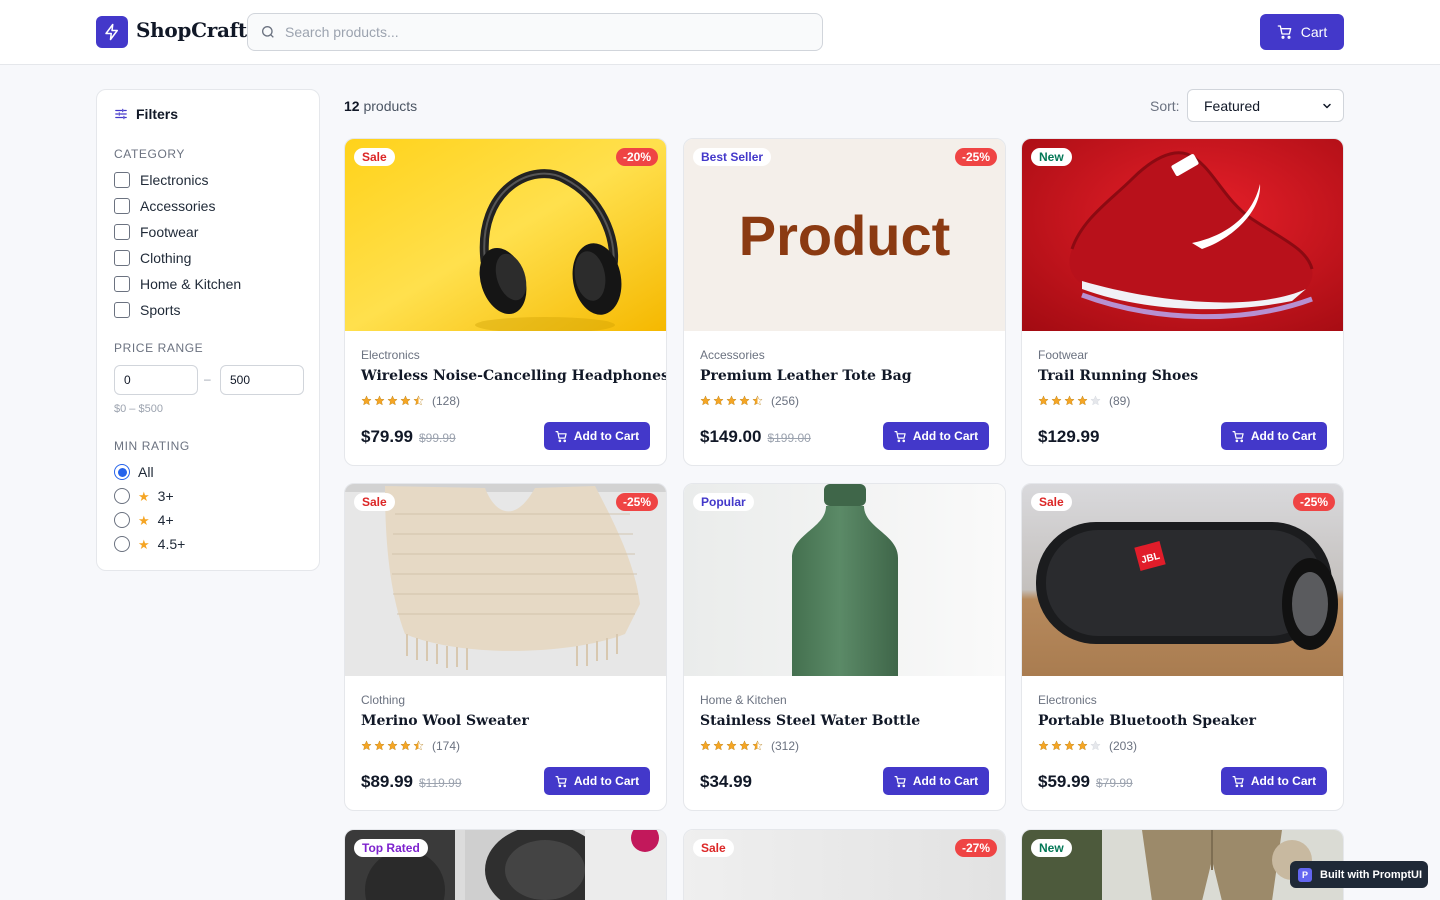 Image resolution: width=1440 pixels, height=900 pixels. I want to click on rating-option-label: 4+, so click(165, 520).